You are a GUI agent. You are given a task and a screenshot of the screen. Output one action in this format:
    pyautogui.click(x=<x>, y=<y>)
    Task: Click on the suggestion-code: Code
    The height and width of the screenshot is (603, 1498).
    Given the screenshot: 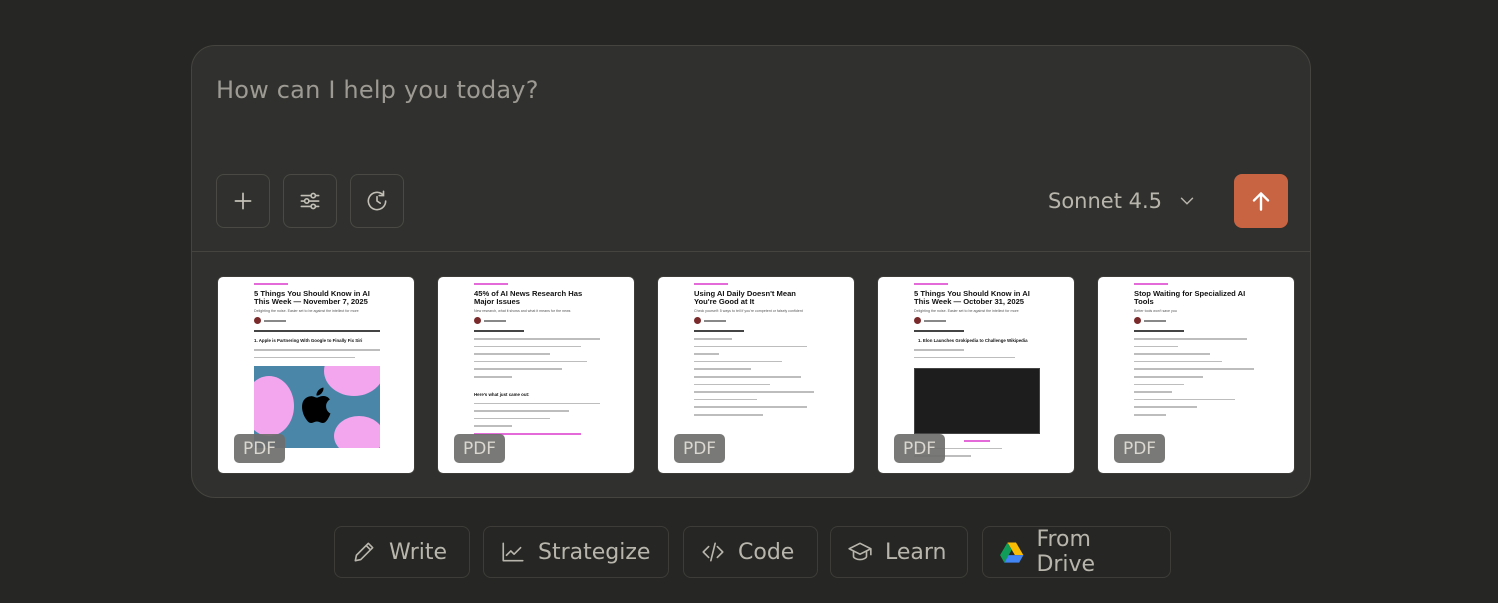 What is the action you would take?
    pyautogui.click(x=750, y=552)
    